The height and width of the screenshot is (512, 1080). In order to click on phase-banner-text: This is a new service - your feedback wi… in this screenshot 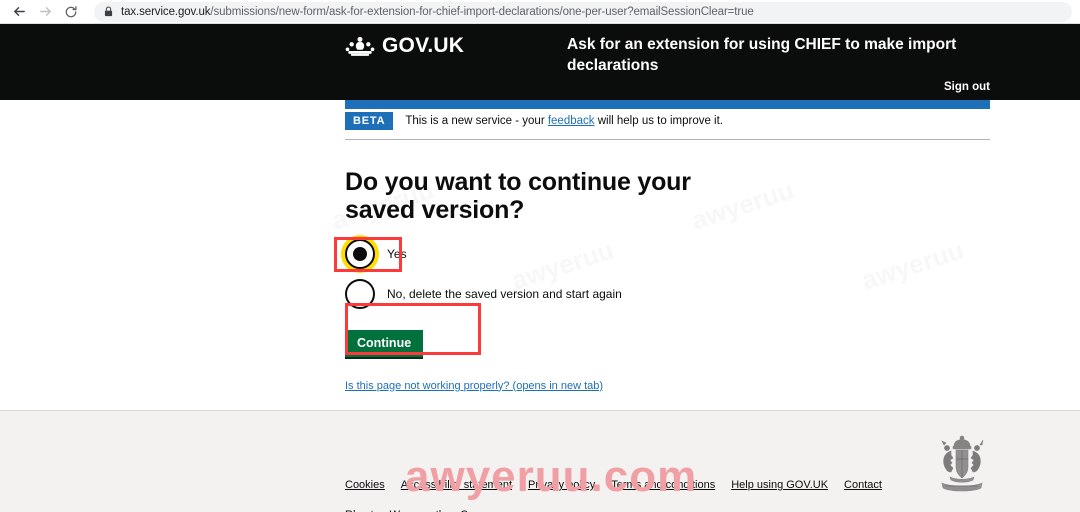, I will do `click(564, 121)`.